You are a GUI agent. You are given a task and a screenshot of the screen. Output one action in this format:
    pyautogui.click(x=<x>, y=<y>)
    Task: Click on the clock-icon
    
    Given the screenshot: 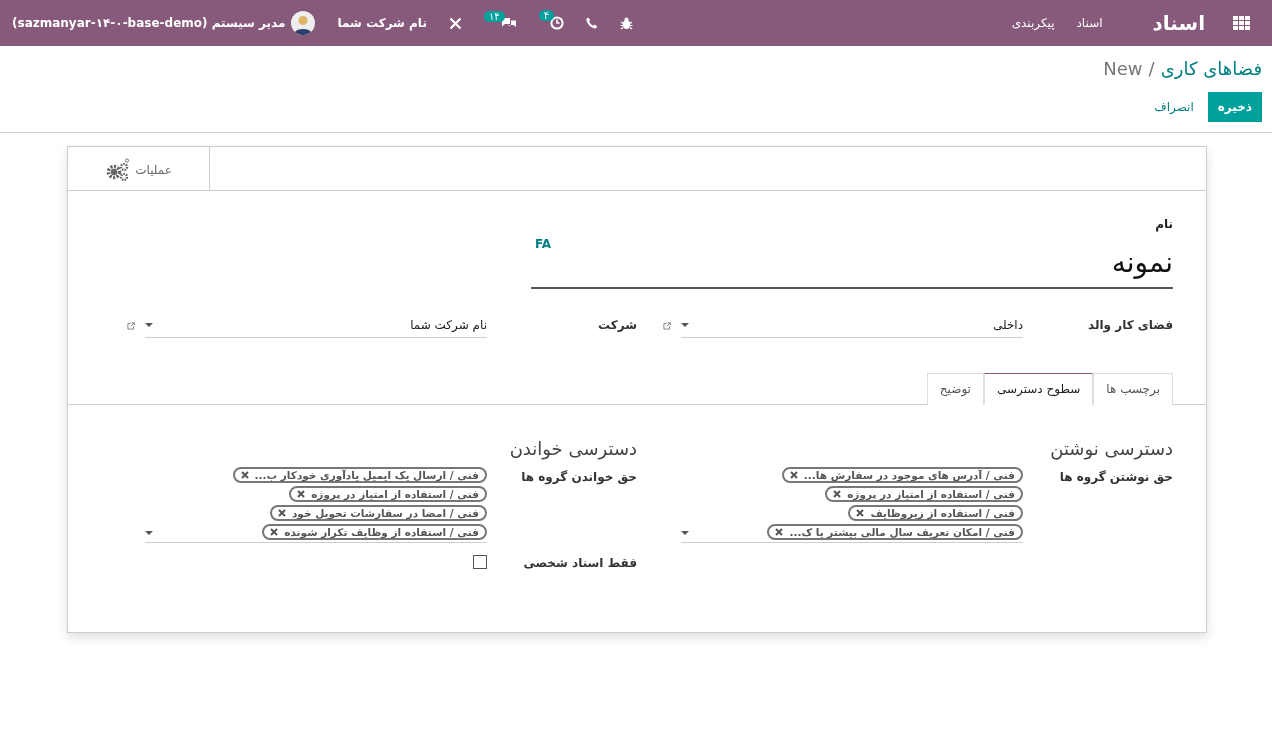 What is the action you would take?
    pyautogui.click(x=557, y=23)
    